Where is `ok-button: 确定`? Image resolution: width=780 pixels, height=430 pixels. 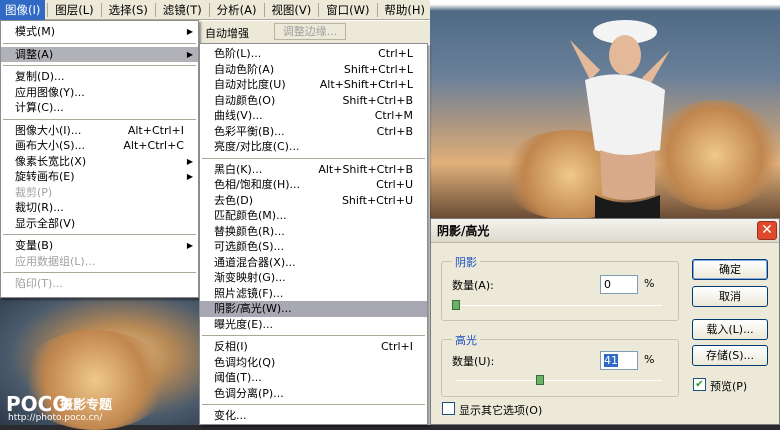
ok-button: 确定 is located at coordinates (730, 269).